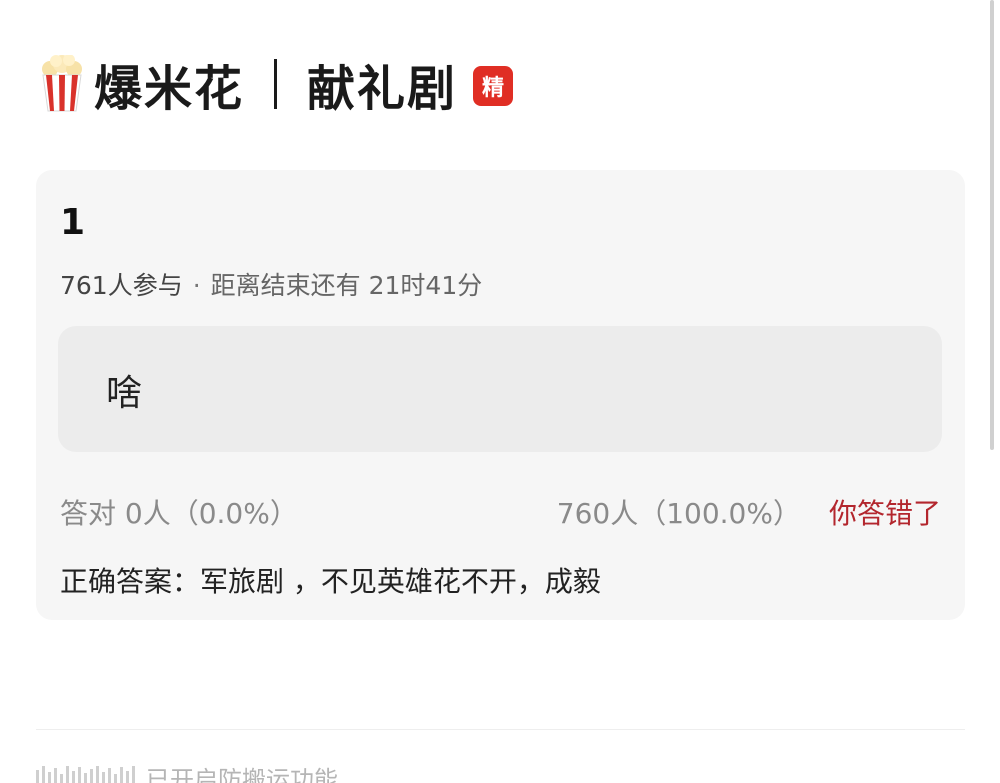 The width and height of the screenshot is (1000, 783). What do you see at coordinates (242, 774) in the screenshot?
I see `footer-text: 已开启防搬运功能` at bounding box center [242, 774].